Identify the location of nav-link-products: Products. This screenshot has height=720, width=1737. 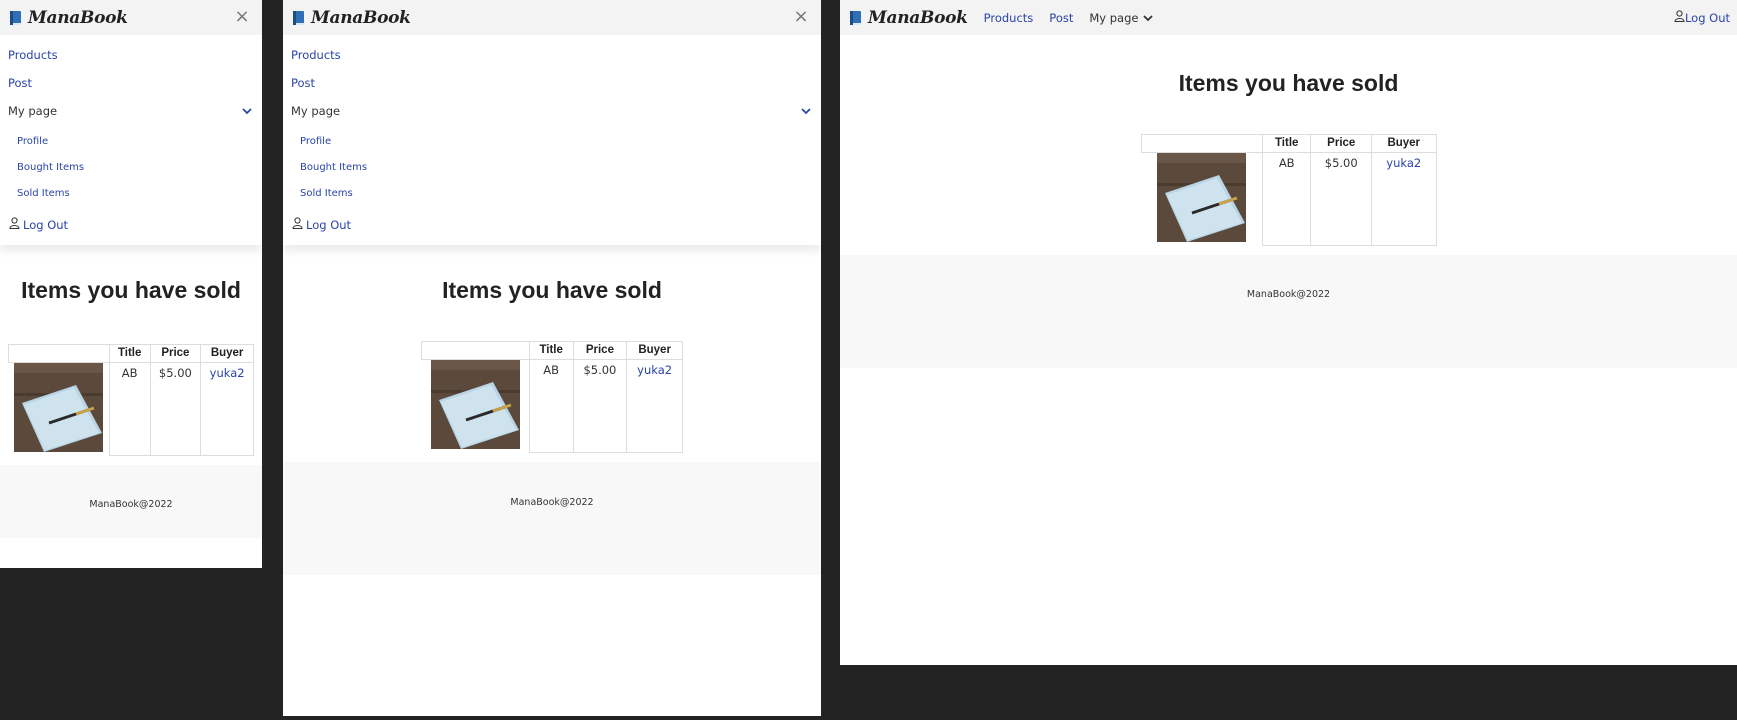
(1009, 18).